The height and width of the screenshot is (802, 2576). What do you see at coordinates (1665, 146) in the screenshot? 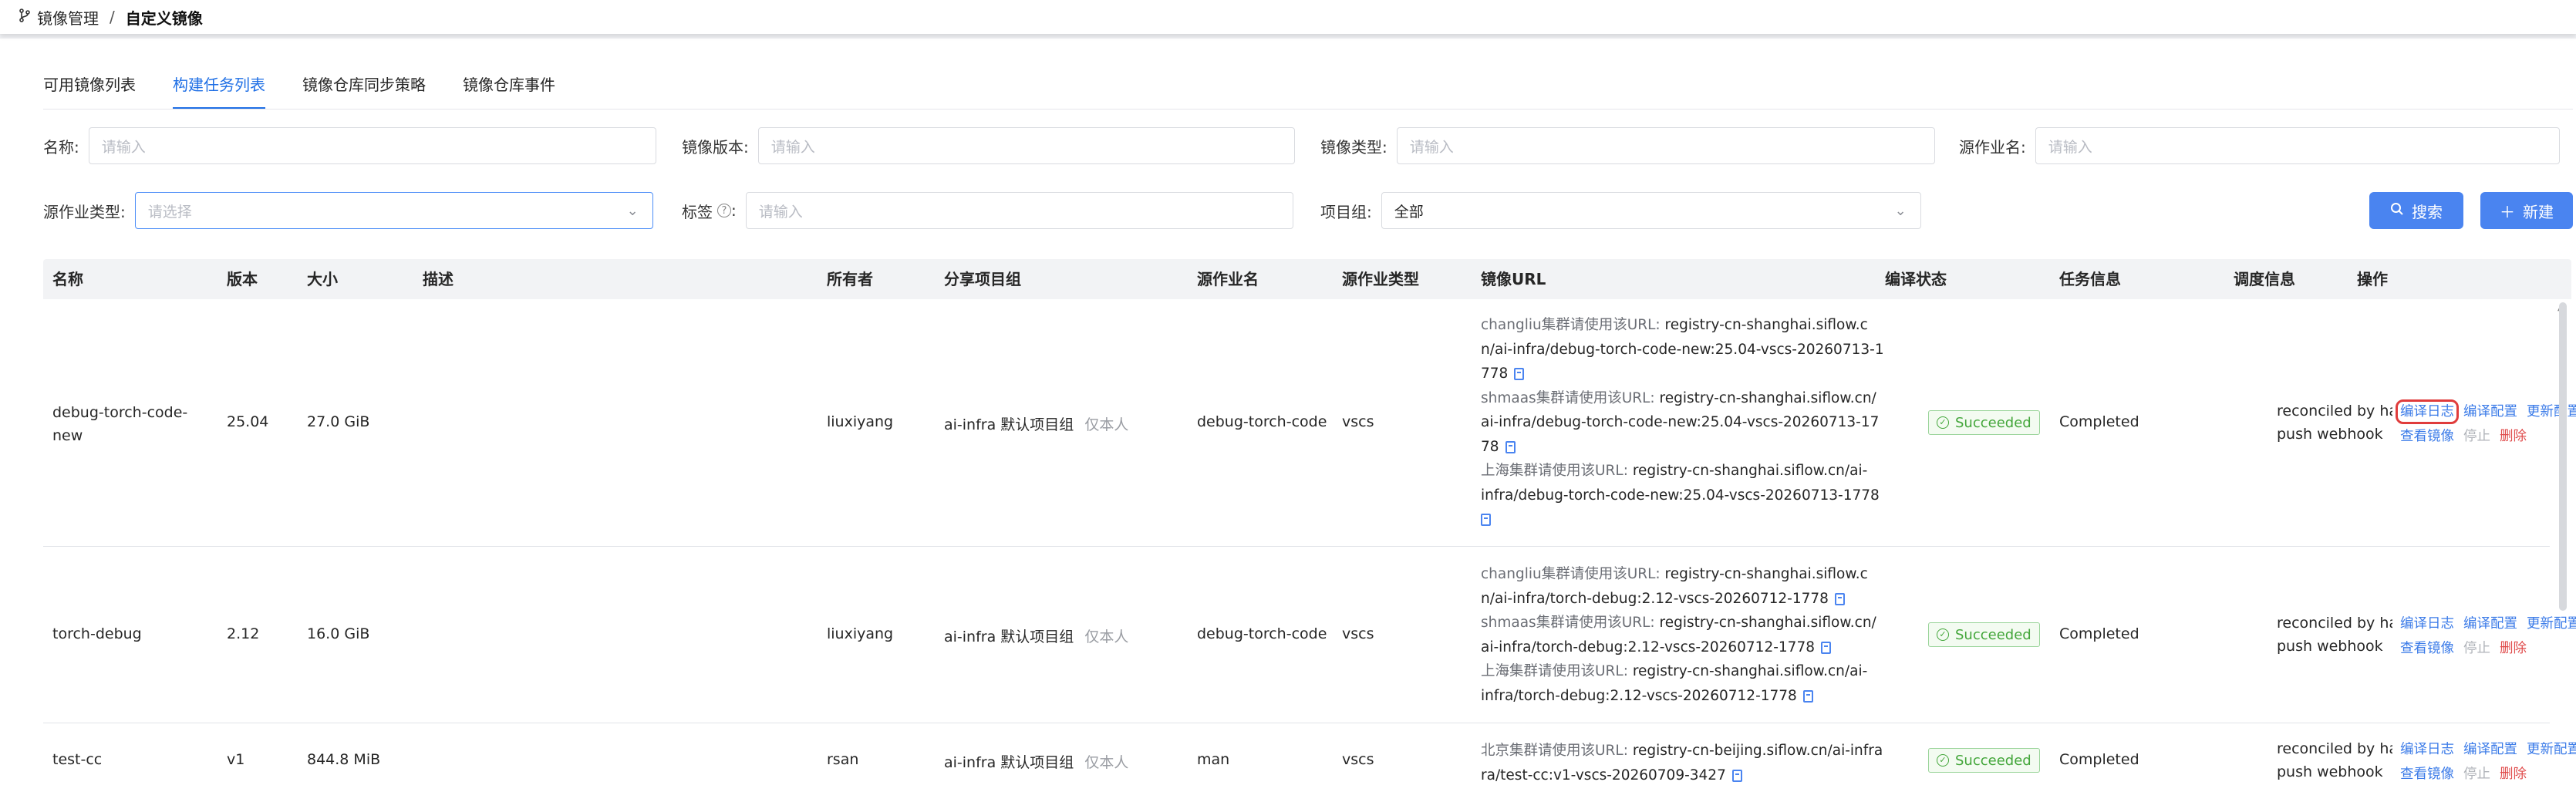
I see `image-type-input: 请输入` at bounding box center [1665, 146].